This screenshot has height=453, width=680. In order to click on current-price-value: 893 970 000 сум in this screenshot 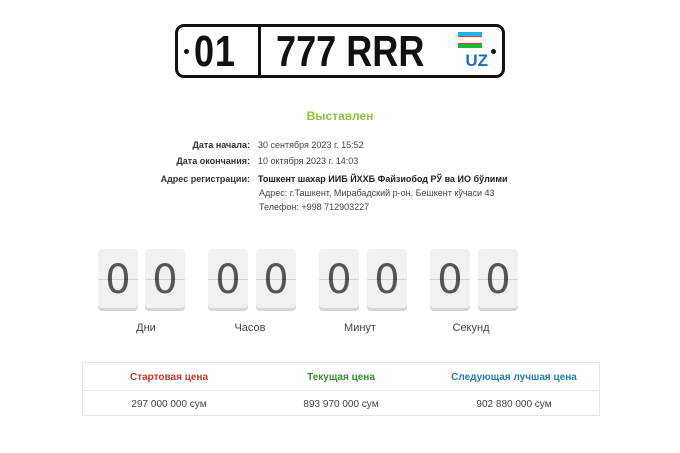, I will do `click(341, 404)`.